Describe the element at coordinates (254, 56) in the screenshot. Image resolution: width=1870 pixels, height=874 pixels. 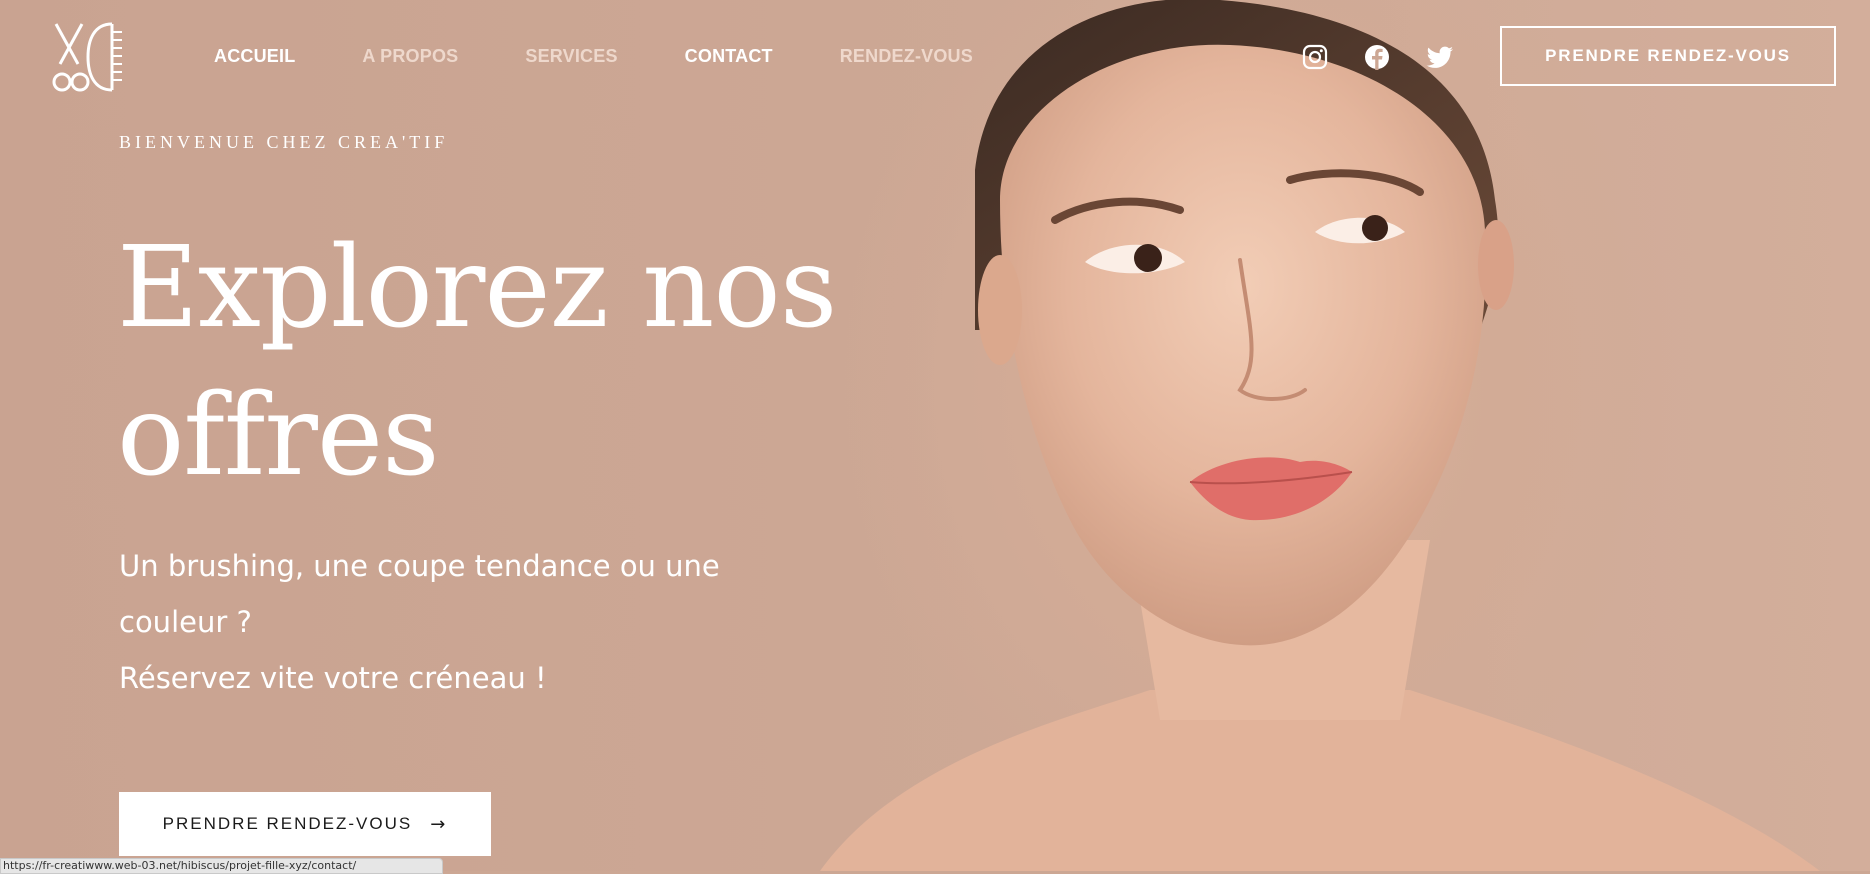
I see `nav-accueil: ACCUEIL` at that location.